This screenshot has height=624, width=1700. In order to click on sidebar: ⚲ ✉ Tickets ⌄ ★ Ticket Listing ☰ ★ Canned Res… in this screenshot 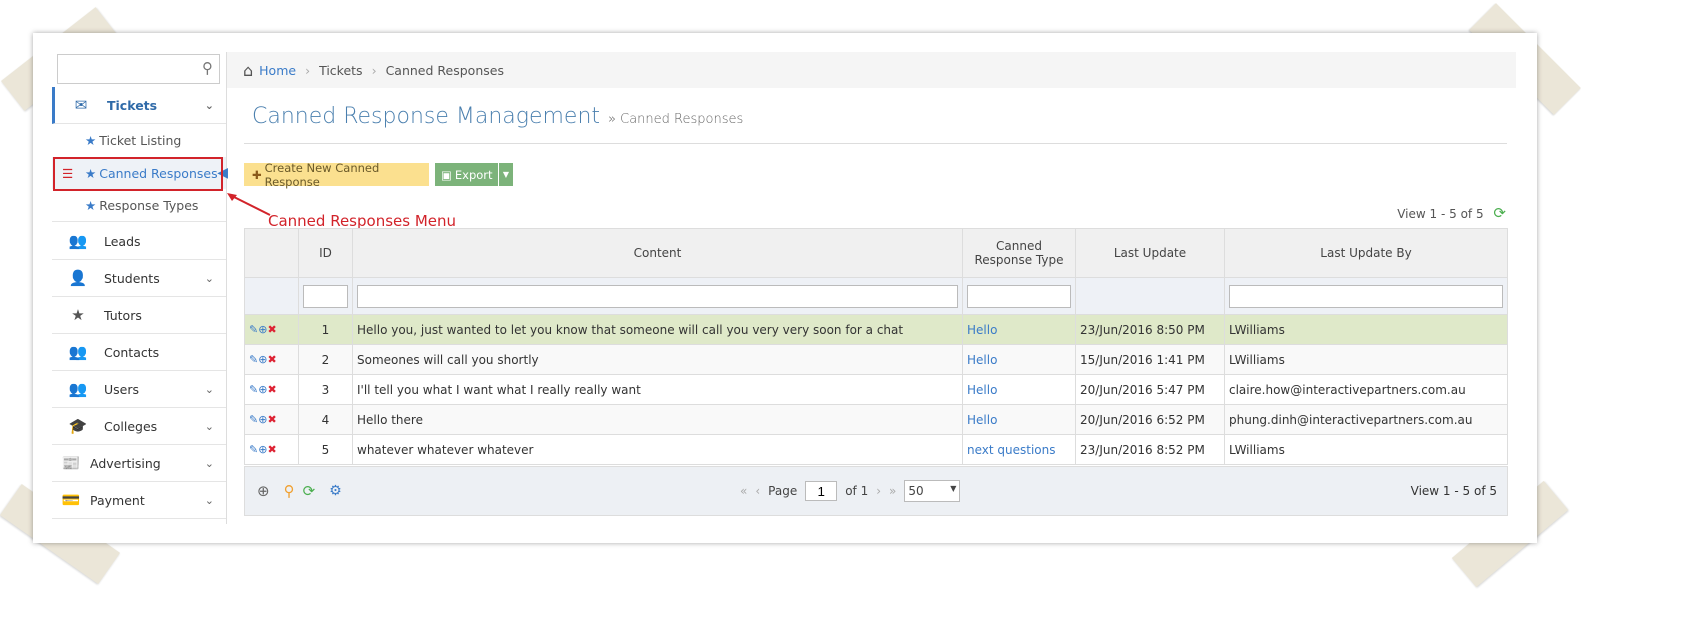, I will do `click(140, 288)`.